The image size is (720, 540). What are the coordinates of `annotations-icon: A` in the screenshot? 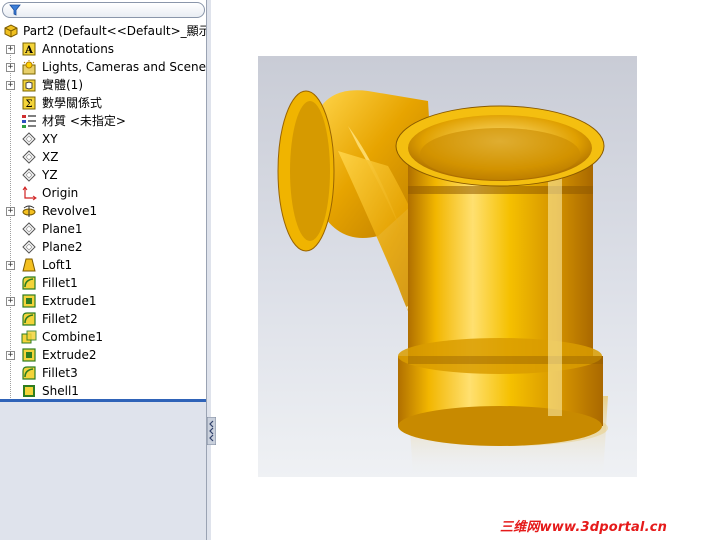 It's located at (29, 49).